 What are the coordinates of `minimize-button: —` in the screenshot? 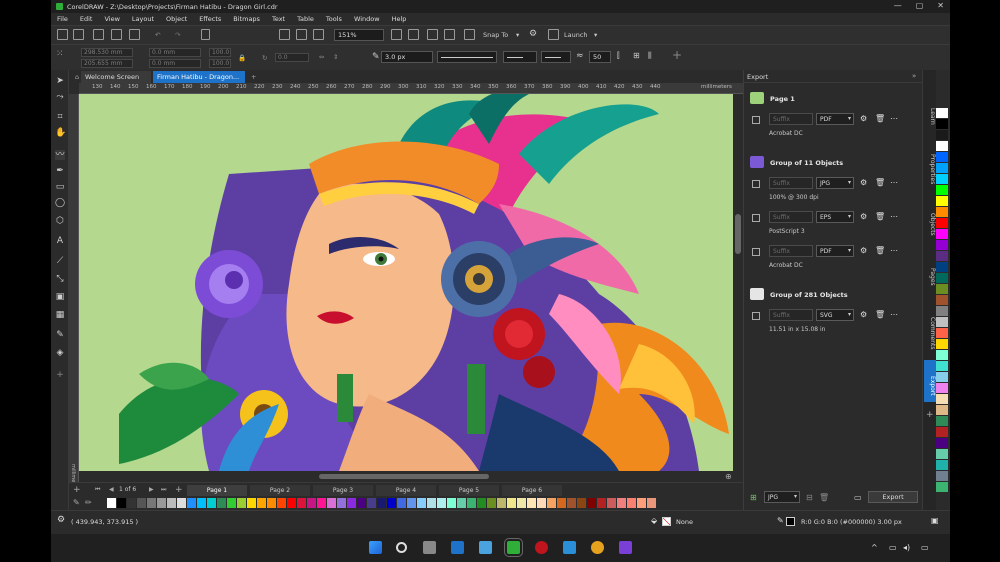 It's located at (898, 5).